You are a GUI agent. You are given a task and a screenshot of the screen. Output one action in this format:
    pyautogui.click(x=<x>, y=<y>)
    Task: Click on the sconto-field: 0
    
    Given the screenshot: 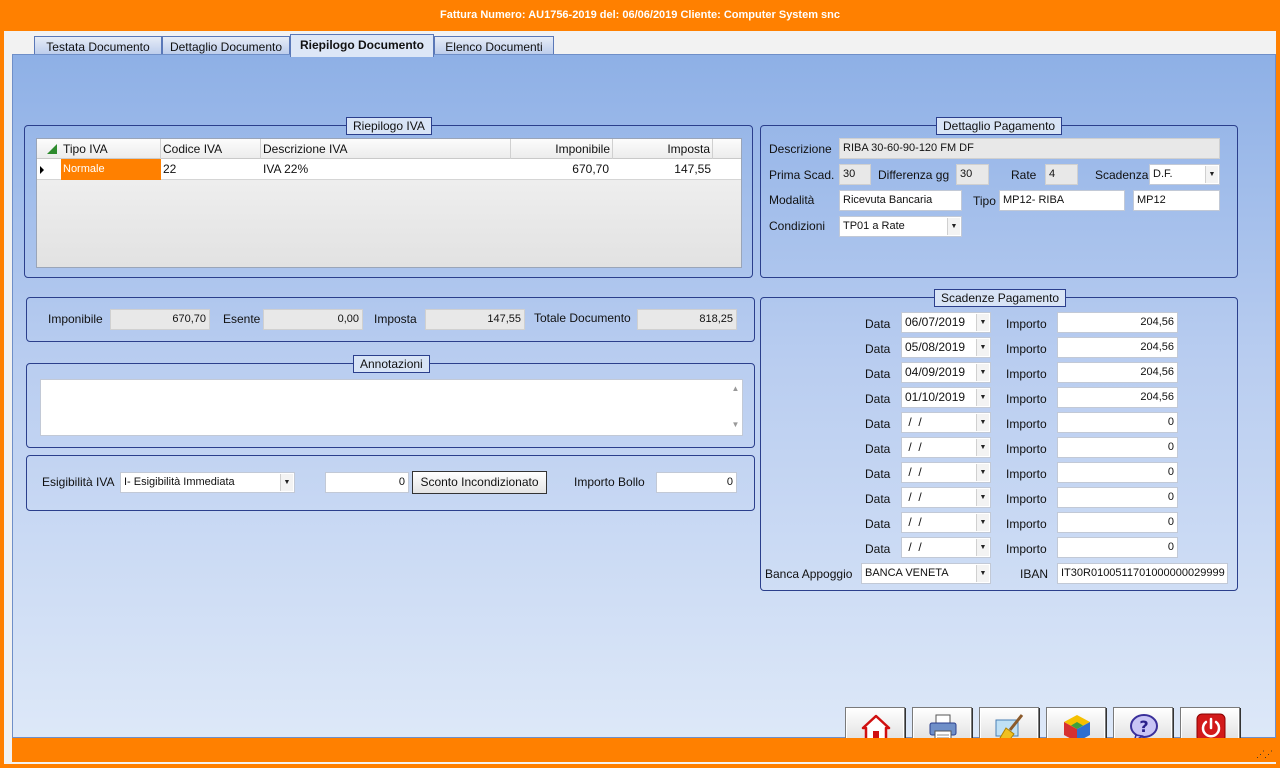 What is the action you would take?
    pyautogui.click(x=367, y=482)
    